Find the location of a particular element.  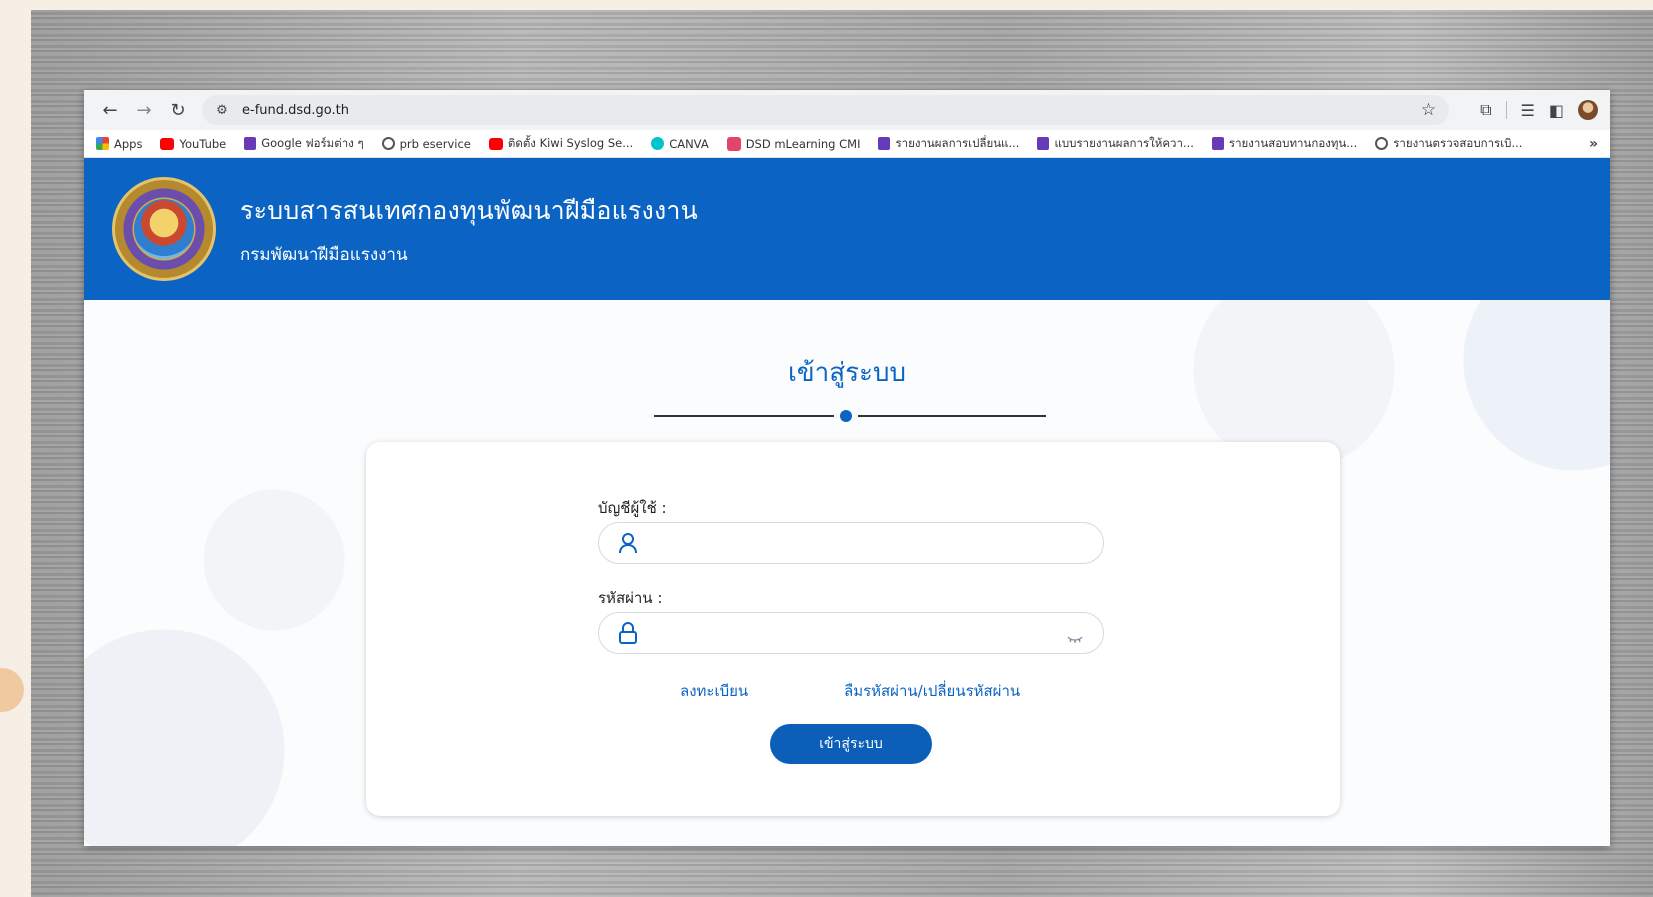

divider-line-right is located at coordinates (952, 416).